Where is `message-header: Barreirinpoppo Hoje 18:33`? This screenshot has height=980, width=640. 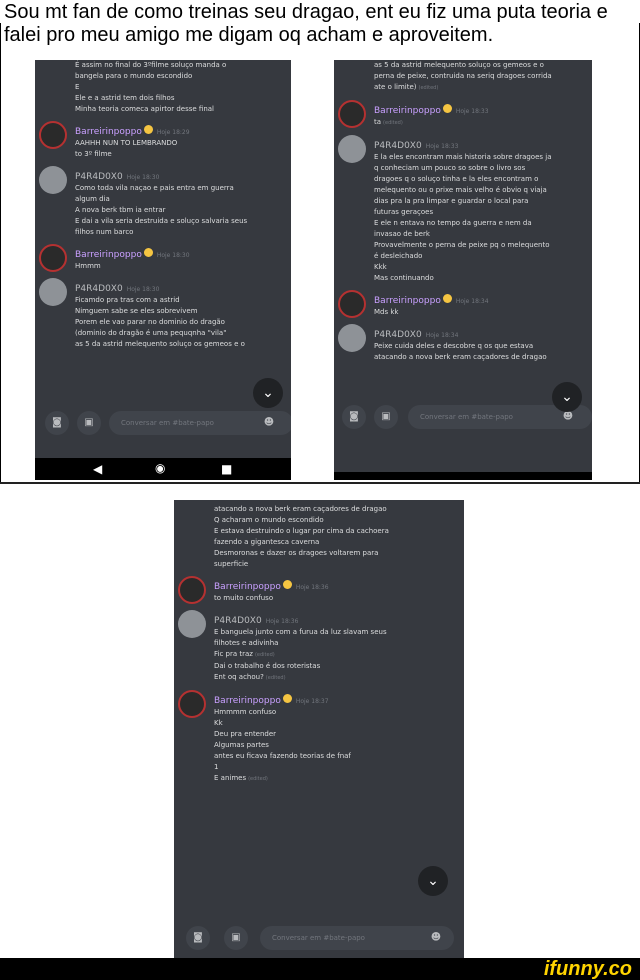
message-header: Barreirinpoppo Hoje 18:33 is located at coordinates (483, 107).